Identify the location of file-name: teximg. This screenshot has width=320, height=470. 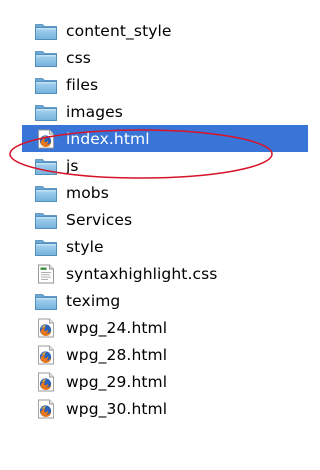
(93, 300).